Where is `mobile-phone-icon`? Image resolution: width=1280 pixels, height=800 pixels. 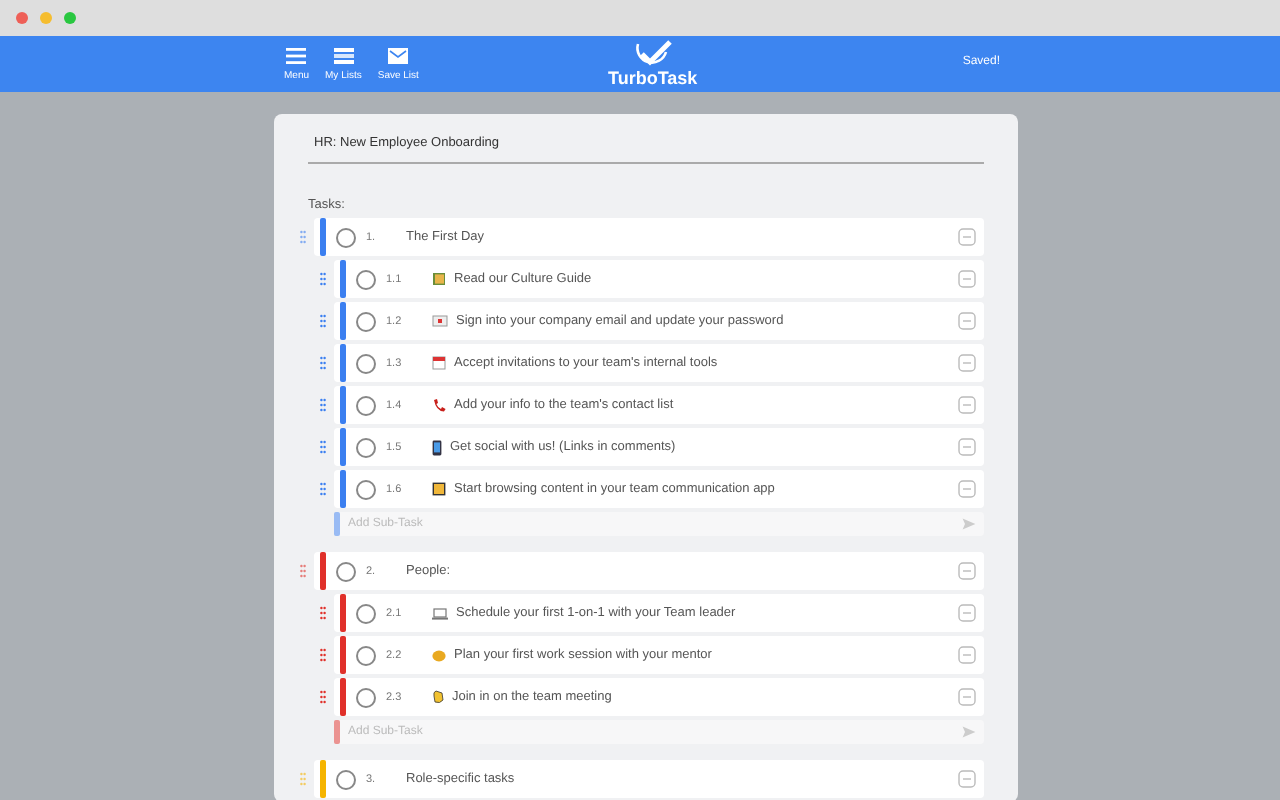
mobile-phone-icon is located at coordinates (437, 447).